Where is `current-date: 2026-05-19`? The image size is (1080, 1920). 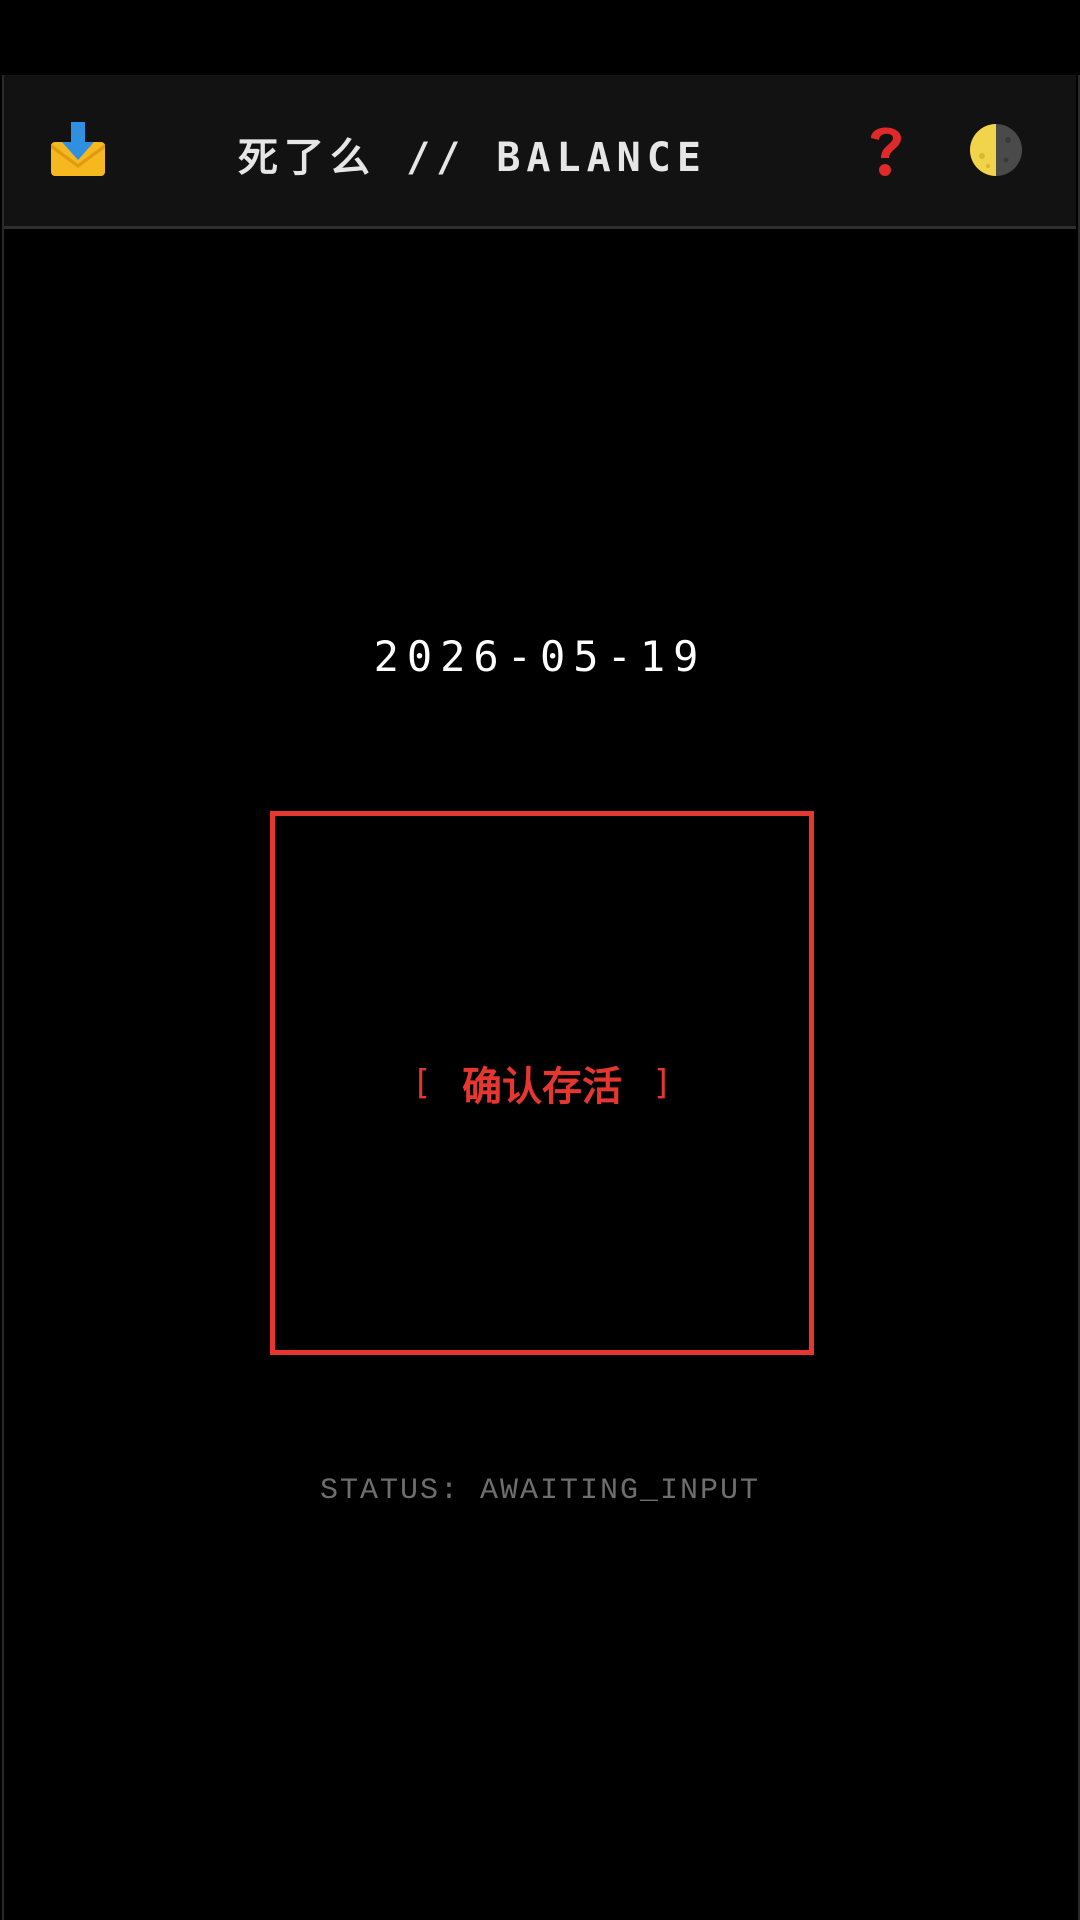 current-date: 2026-05-19 is located at coordinates (540, 656).